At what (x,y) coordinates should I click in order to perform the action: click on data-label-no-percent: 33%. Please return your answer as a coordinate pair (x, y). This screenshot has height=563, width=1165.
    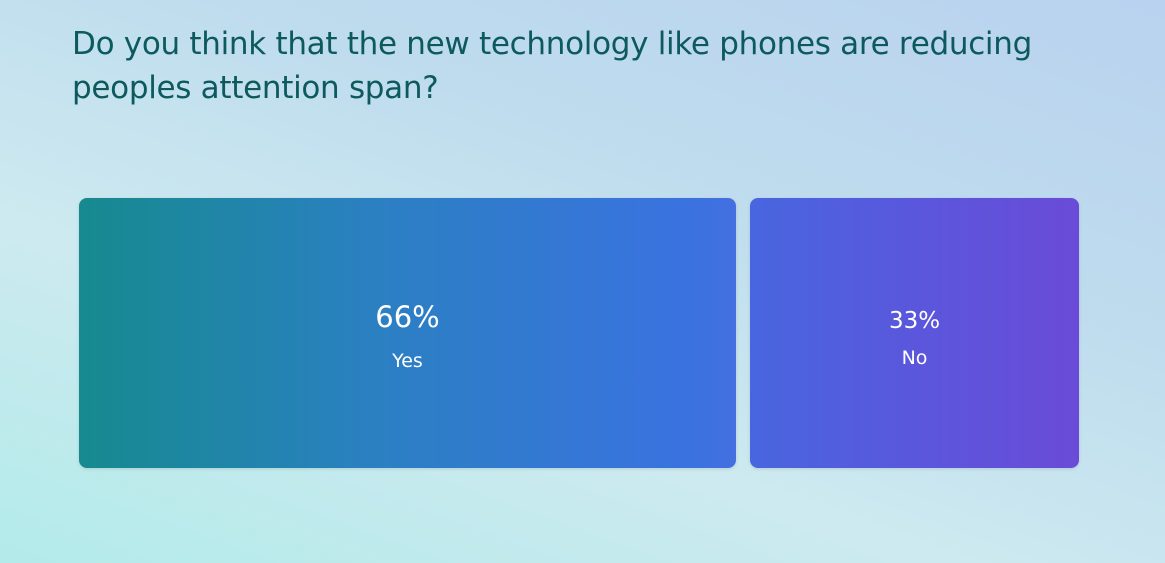
    Looking at the image, I should click on (914, 321).